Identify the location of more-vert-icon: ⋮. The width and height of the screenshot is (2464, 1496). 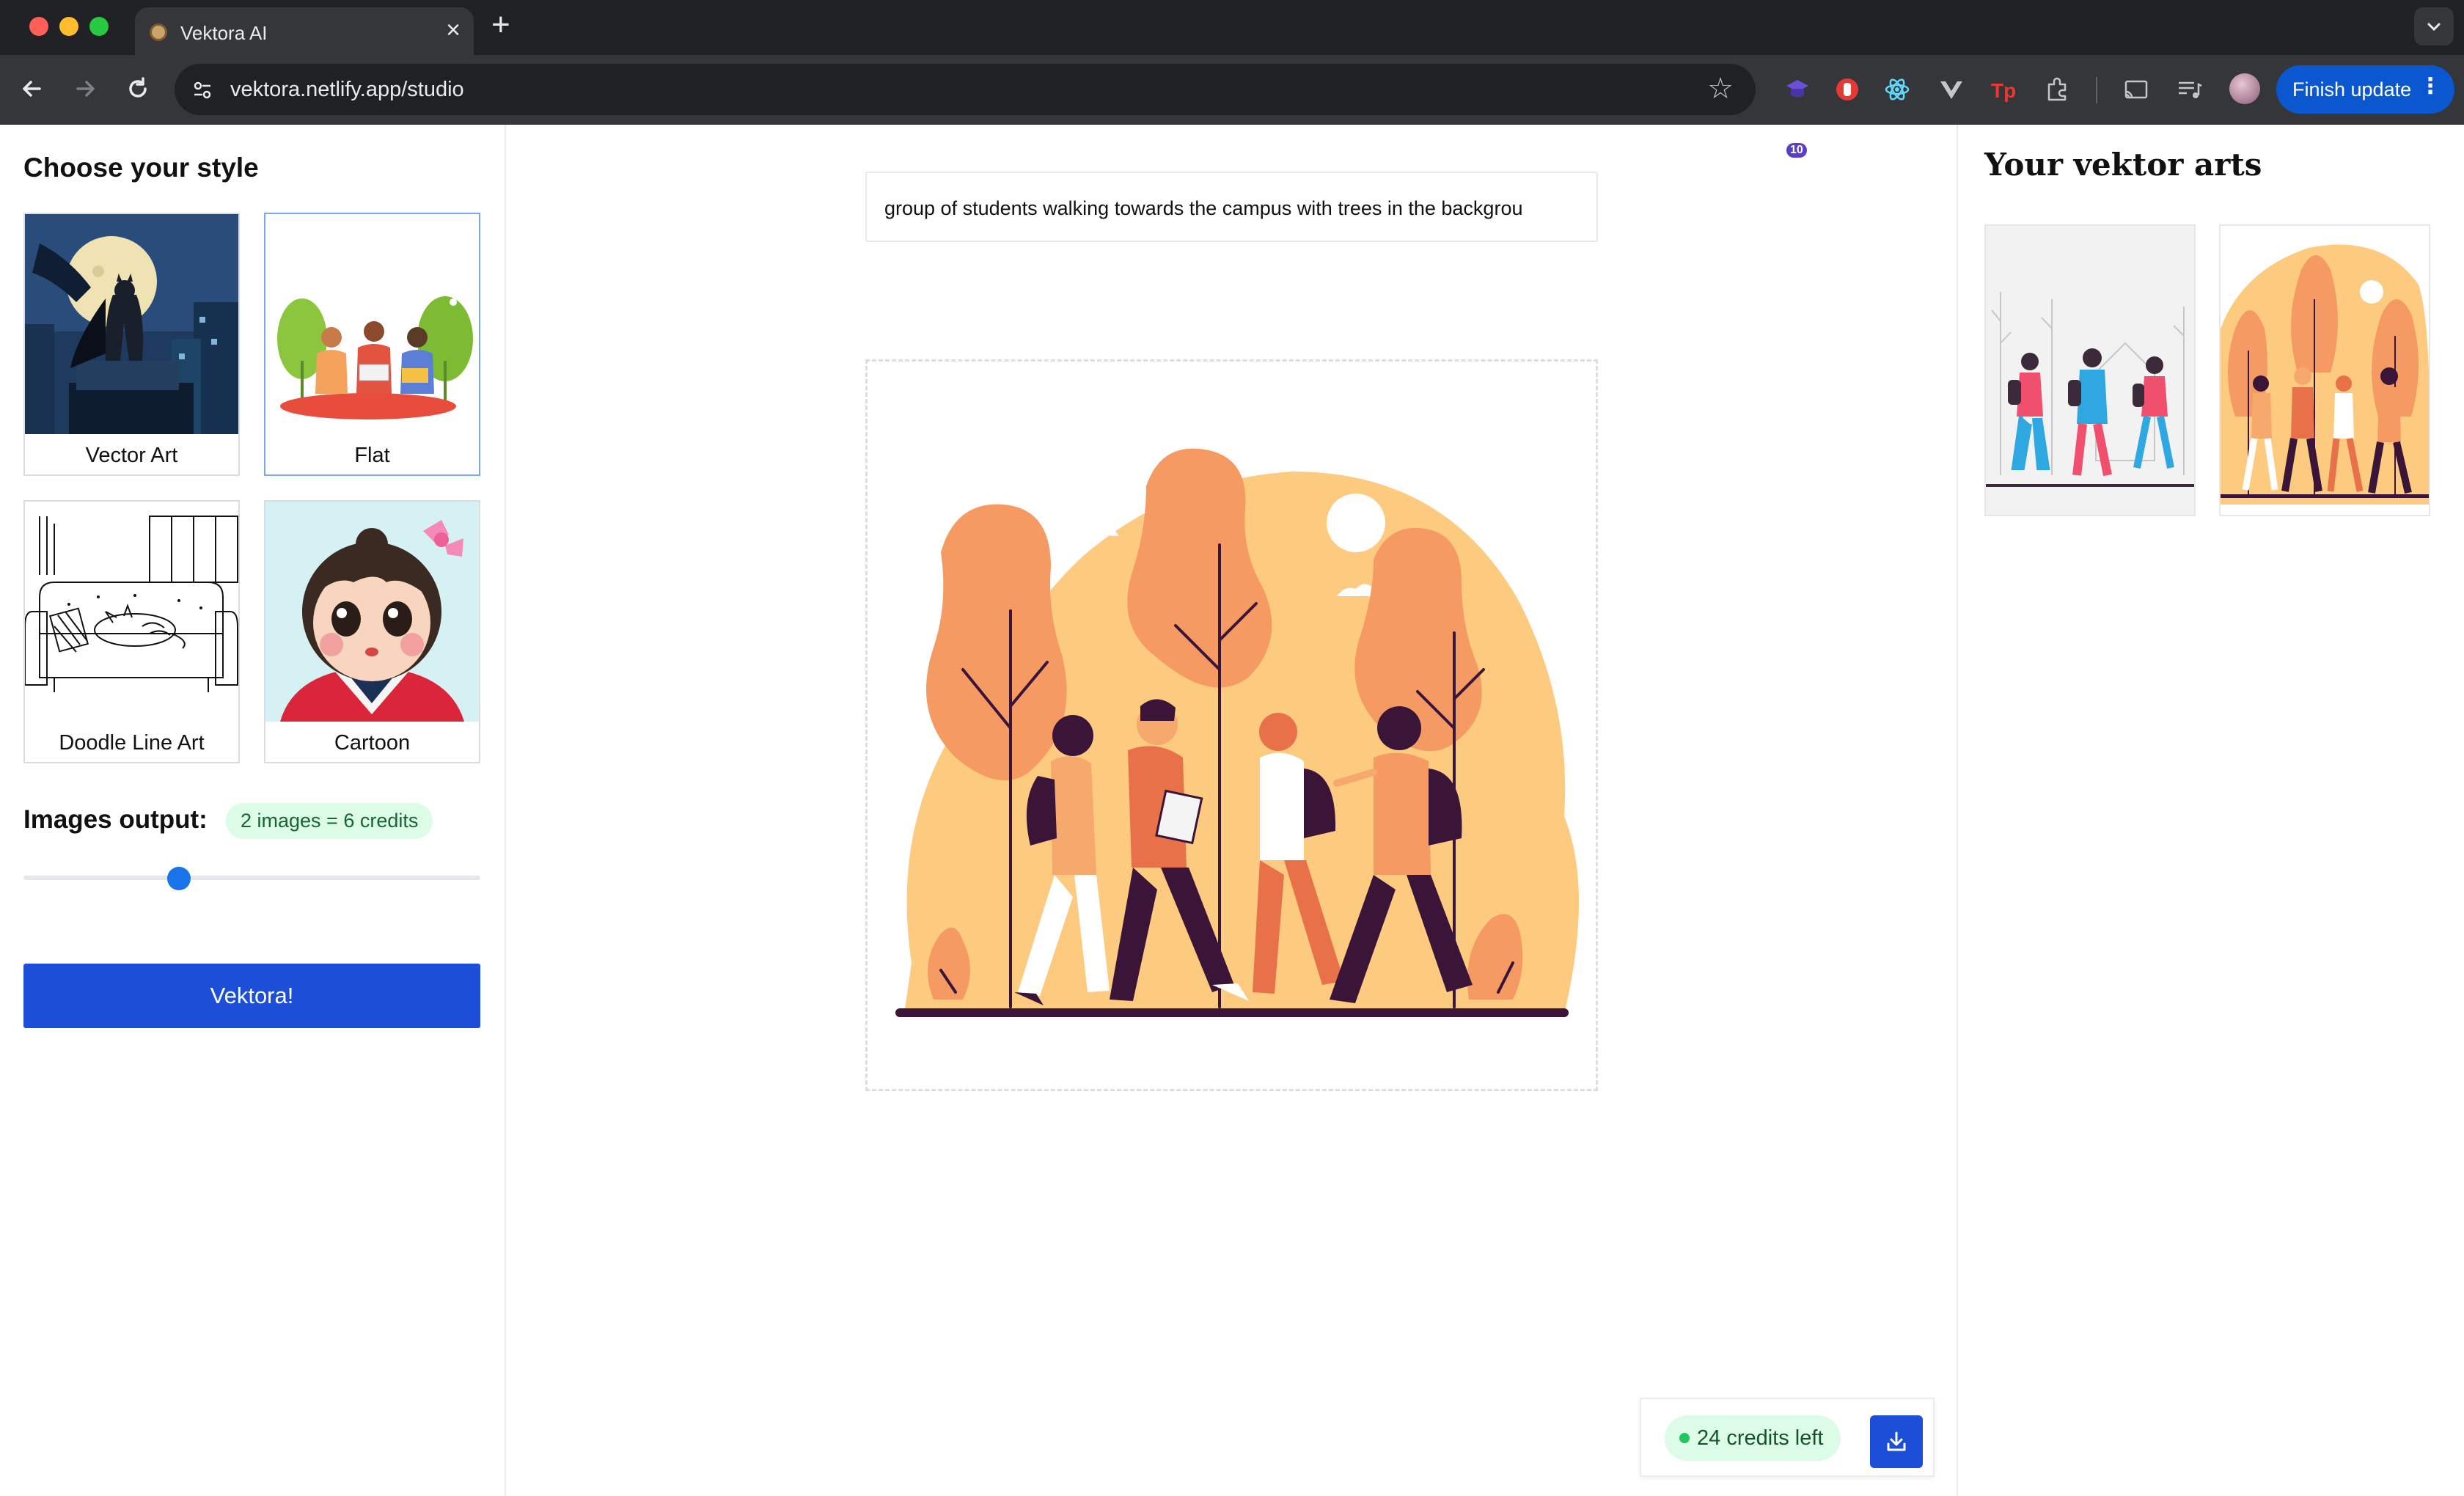
(2430, 87).